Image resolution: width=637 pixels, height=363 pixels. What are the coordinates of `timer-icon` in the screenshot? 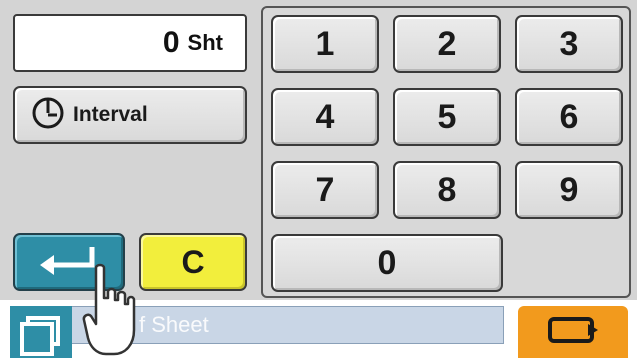 It's located at (48, 115).